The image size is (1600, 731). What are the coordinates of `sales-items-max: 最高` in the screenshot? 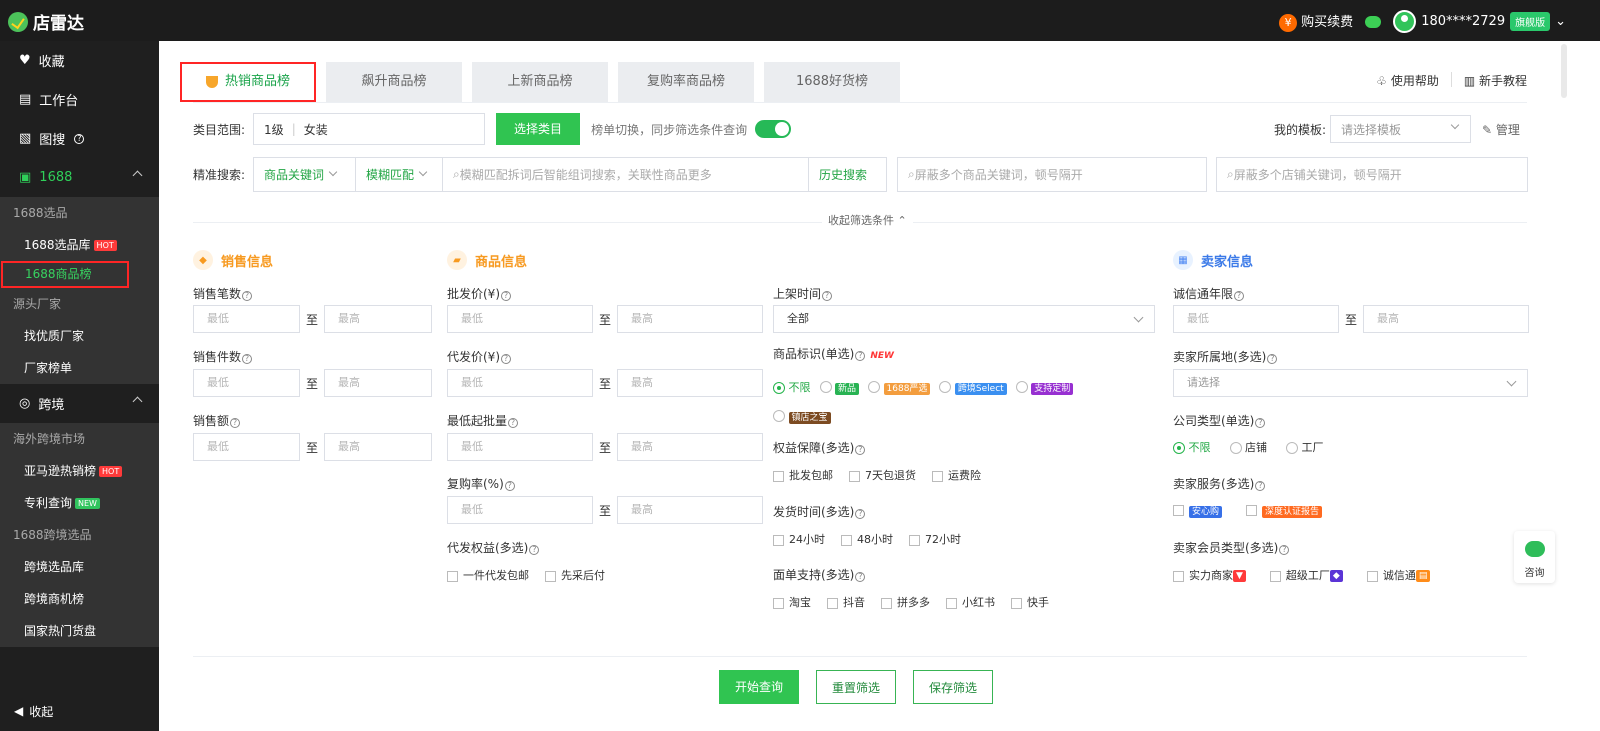 It's located at (378, 383).